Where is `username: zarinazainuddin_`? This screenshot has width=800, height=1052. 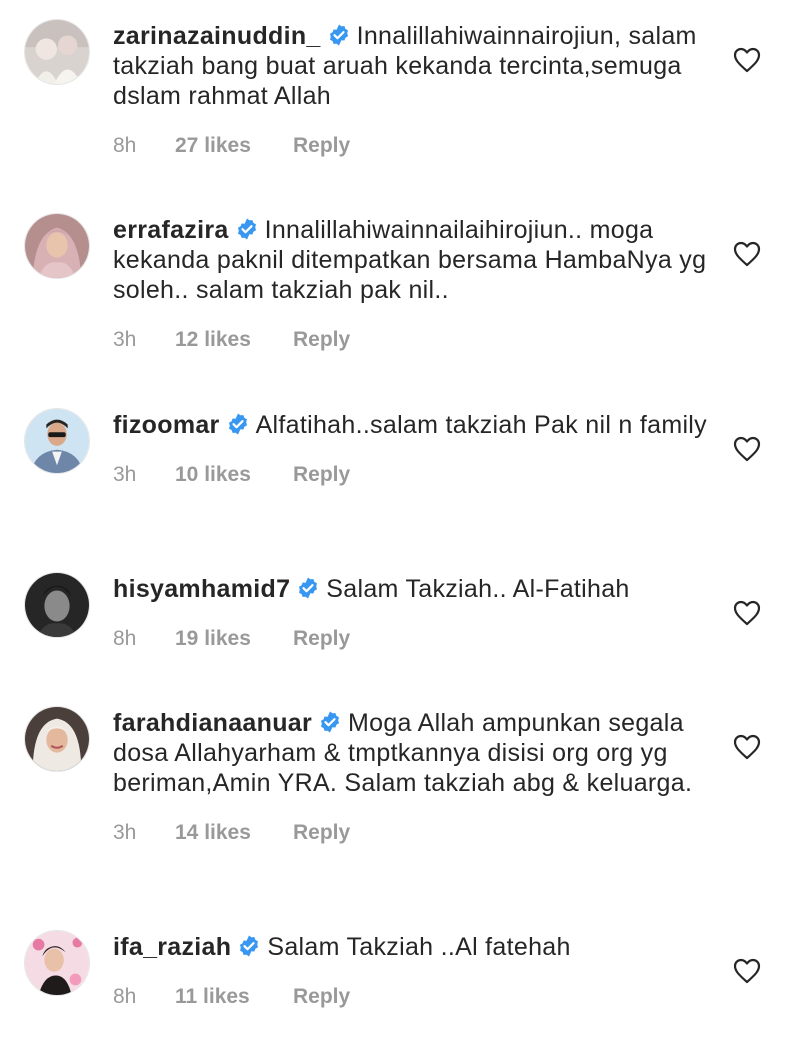 username: zarinazainuddin_ is located at coordinates (217, 36).